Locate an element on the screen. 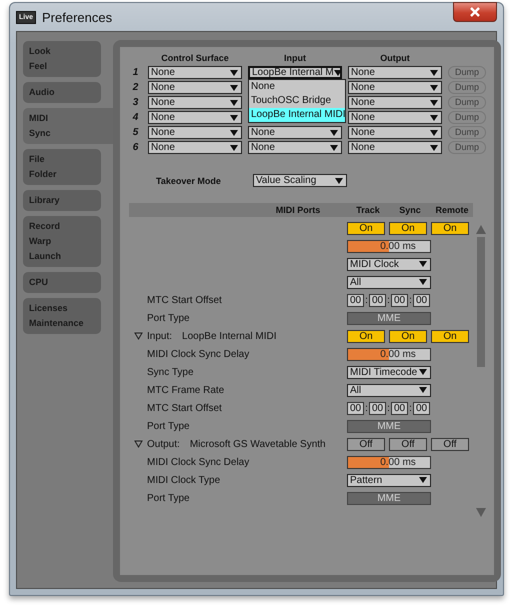 The width and height of the screenshot is (517, 615). window-title: Preferences is located at coordinates (78, 17).